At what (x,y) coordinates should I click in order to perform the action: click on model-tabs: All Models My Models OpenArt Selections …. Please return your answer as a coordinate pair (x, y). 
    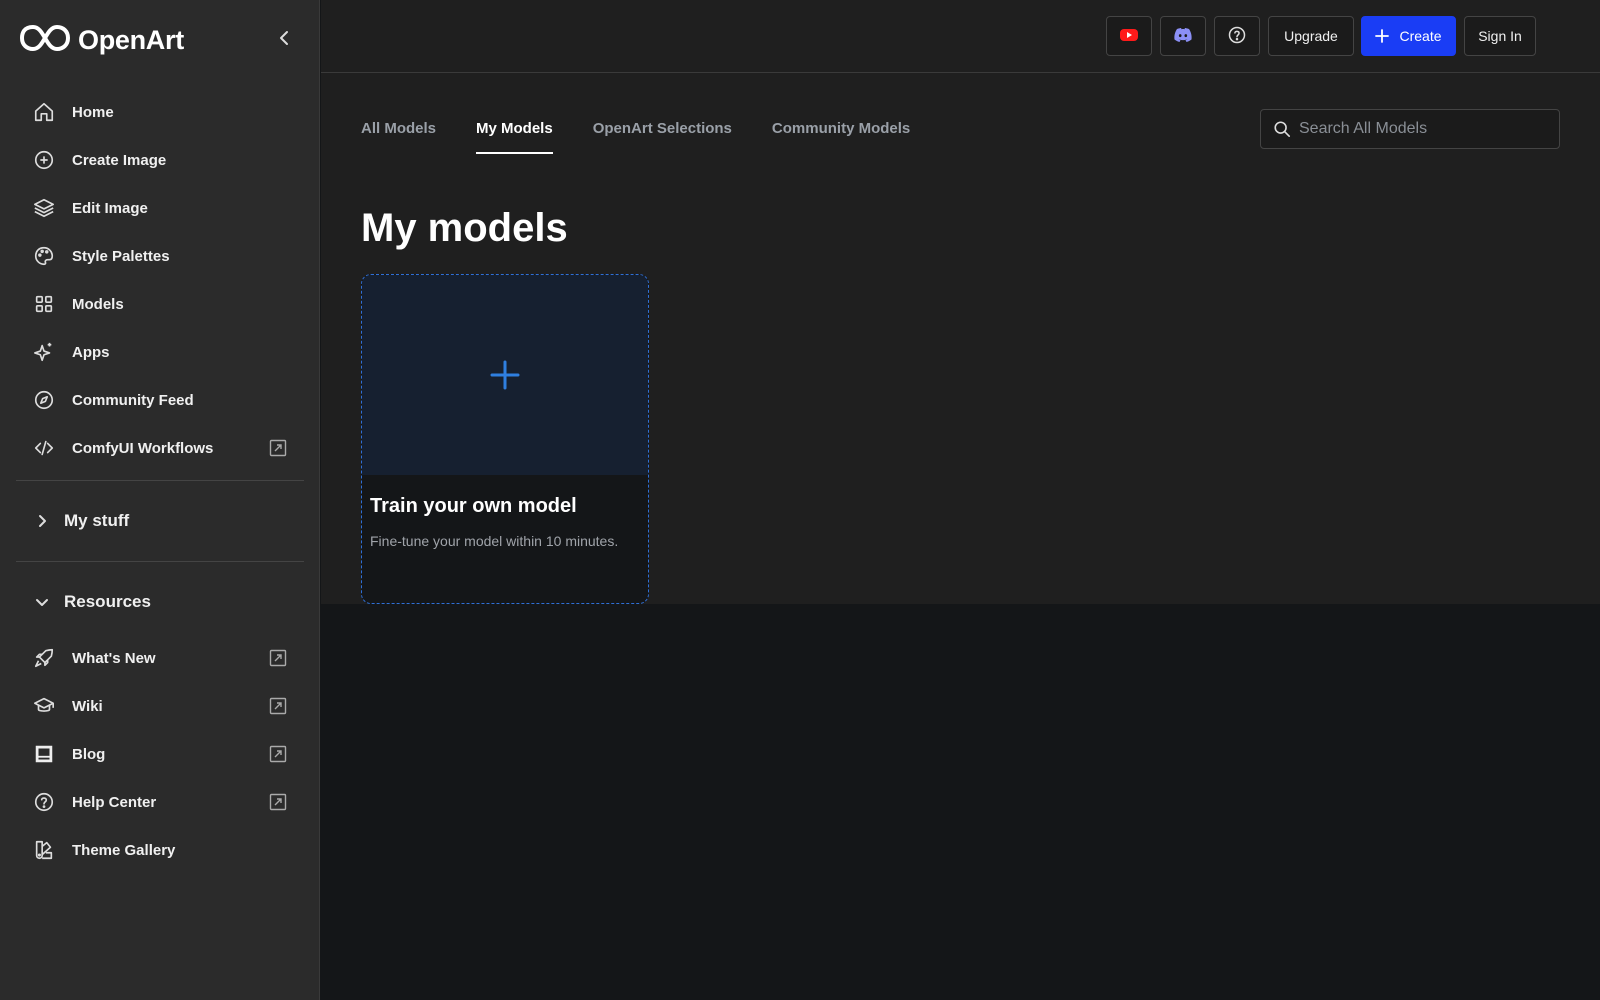
    Looking at the image, I should click on (655, 133).